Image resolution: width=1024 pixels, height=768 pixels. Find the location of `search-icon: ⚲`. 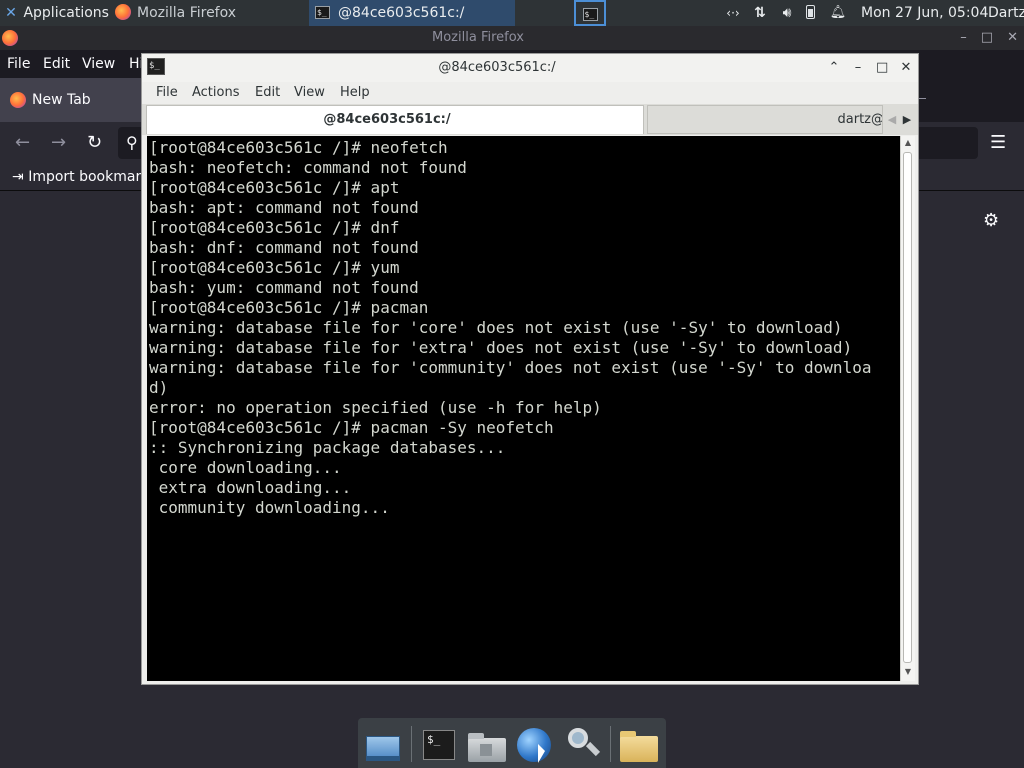

search-icon: ⚲ is located at coordinates (132, 142).